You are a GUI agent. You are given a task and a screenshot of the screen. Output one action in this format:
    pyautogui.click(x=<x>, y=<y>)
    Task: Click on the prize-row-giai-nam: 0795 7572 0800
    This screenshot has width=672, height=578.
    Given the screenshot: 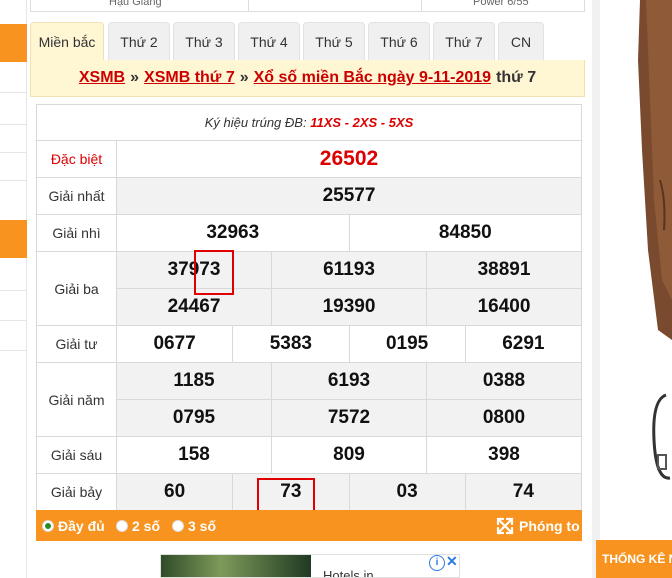 What is the action you would take?
    pyautogui.click(x=309, y=418)
    